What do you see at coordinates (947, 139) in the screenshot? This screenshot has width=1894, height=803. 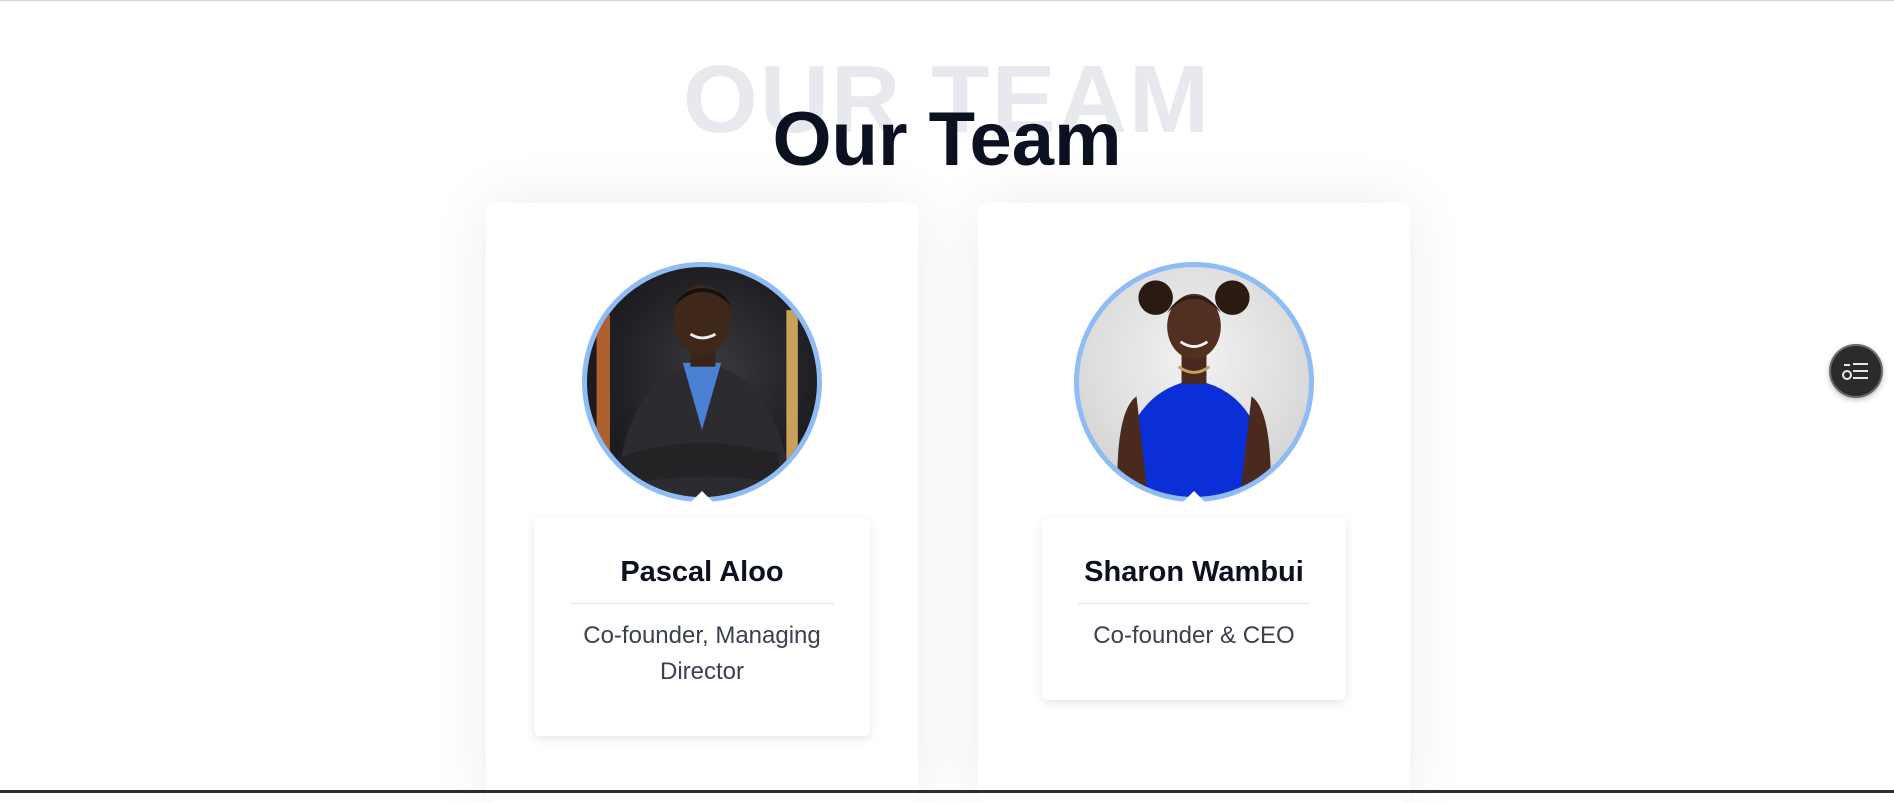 I see `section-title: Our Team` at bounding box center [947, 139].